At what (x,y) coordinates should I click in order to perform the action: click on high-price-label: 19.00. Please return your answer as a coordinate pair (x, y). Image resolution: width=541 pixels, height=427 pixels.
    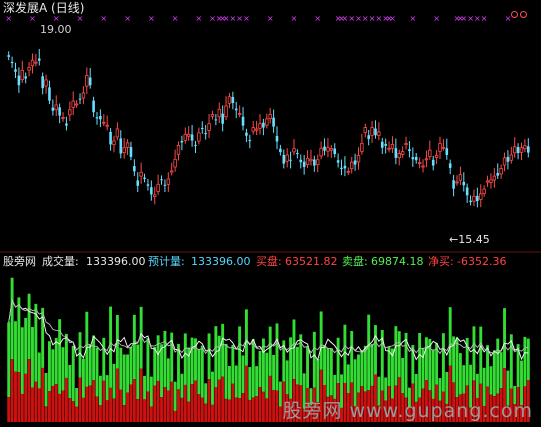
    Looking at the image, I should click on (56, 29).